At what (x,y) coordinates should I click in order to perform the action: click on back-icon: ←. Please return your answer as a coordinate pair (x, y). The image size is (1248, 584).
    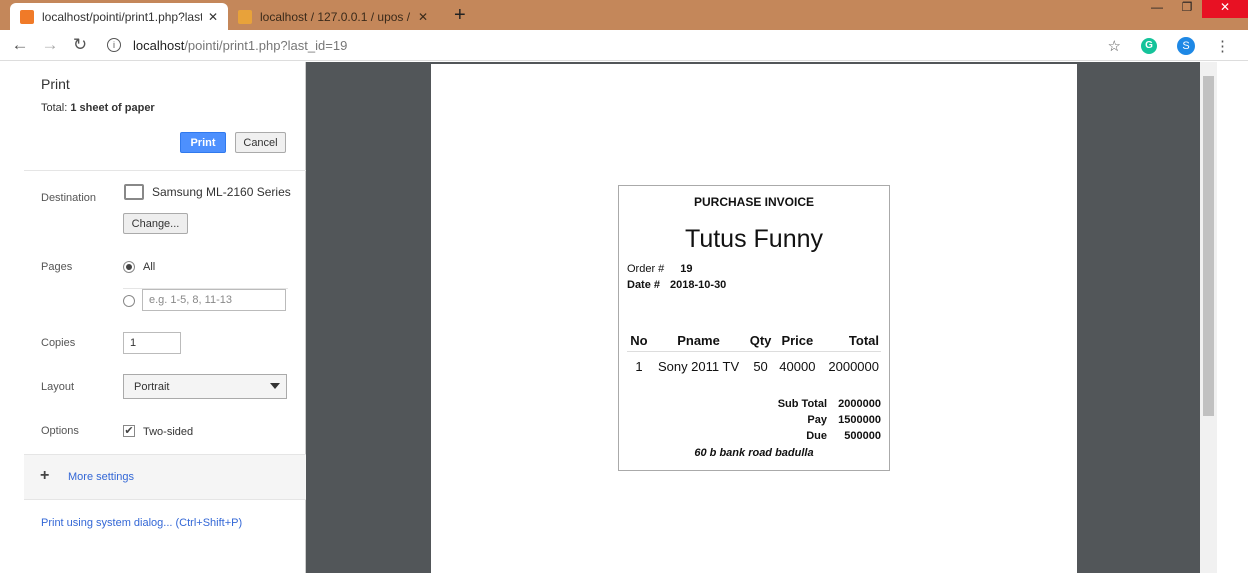
    Looking at the image, I should click on (20, 45).